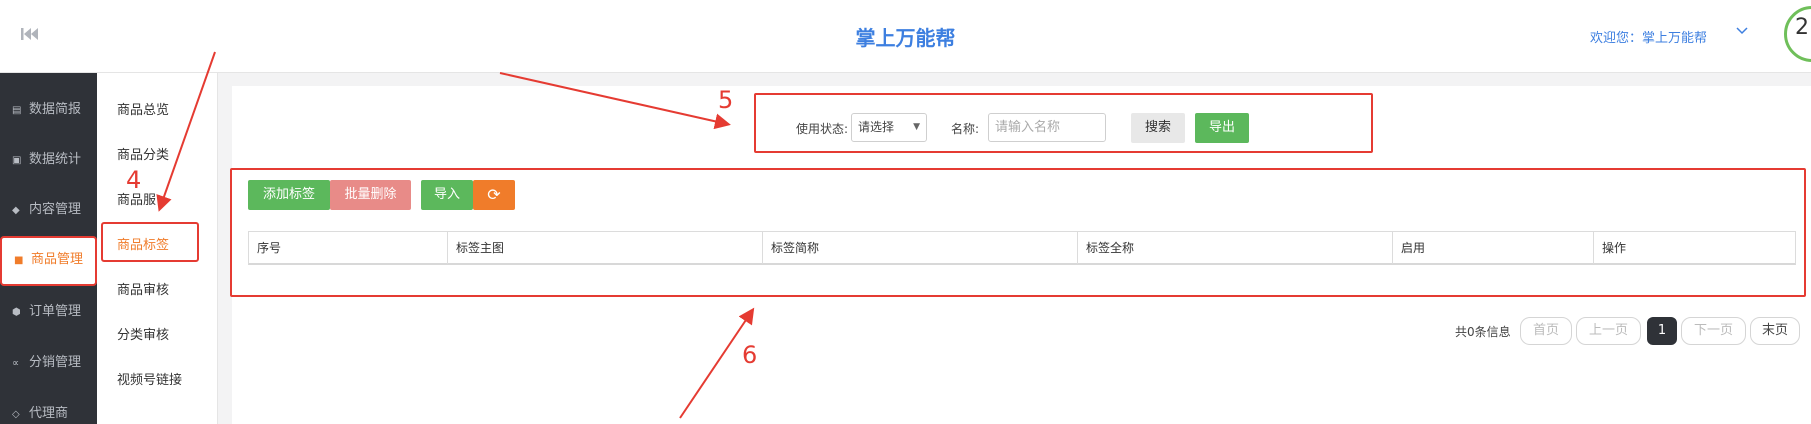 The height and width of the screenshot is (424, 1811). Describe the element at coordinates (134, 180) in the screenshot. I see `annotation-number-4: 4` at that location.